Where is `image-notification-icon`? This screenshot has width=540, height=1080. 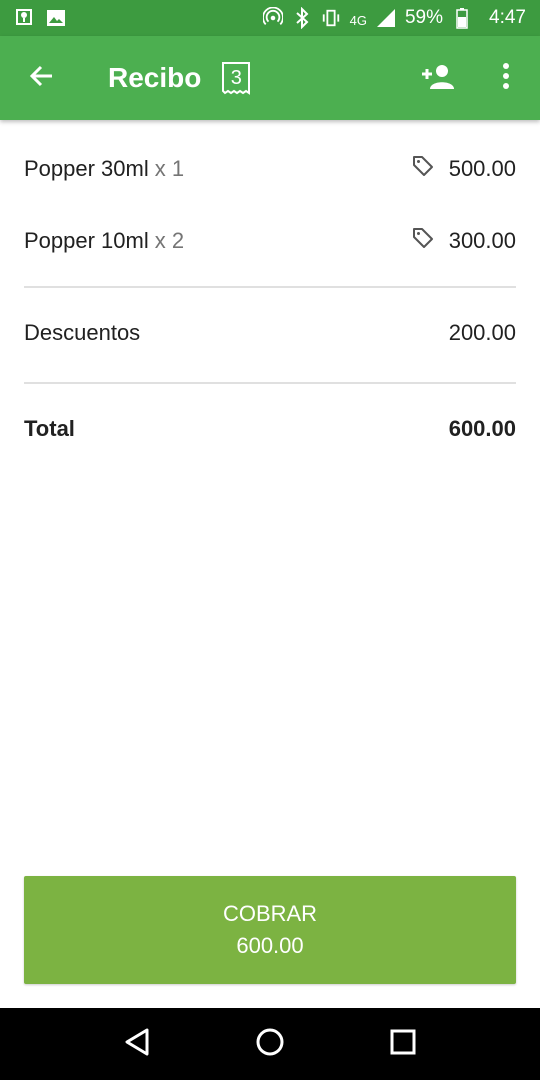
image-notification-icon is located at coordinates (56, 18).